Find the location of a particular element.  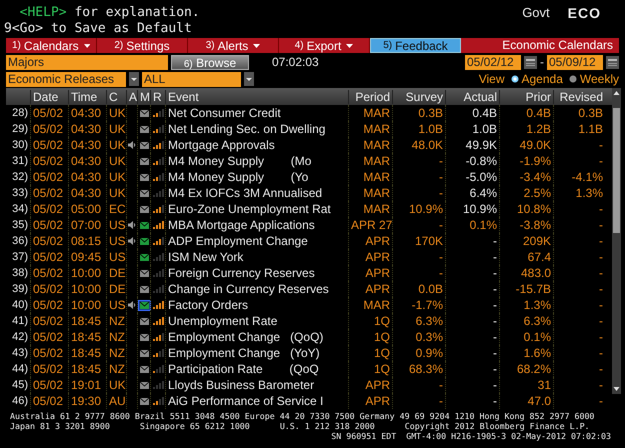

row-number: 37) is located at coordinates (18, 257).